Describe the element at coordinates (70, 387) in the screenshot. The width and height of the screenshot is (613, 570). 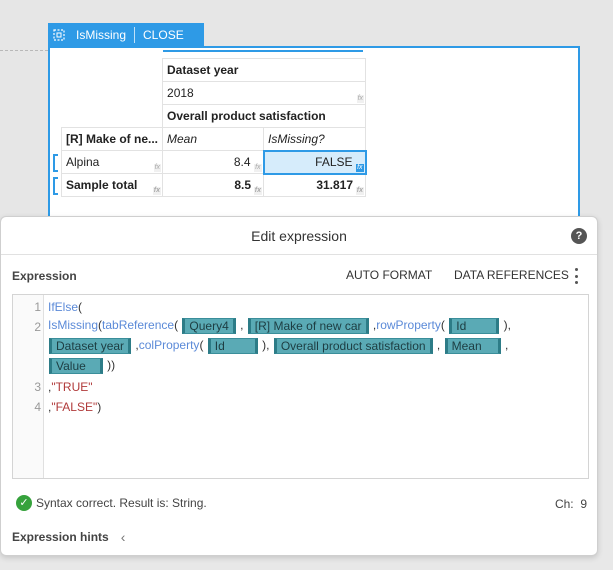
I see `code-line: ,"TRUE"` at that location.